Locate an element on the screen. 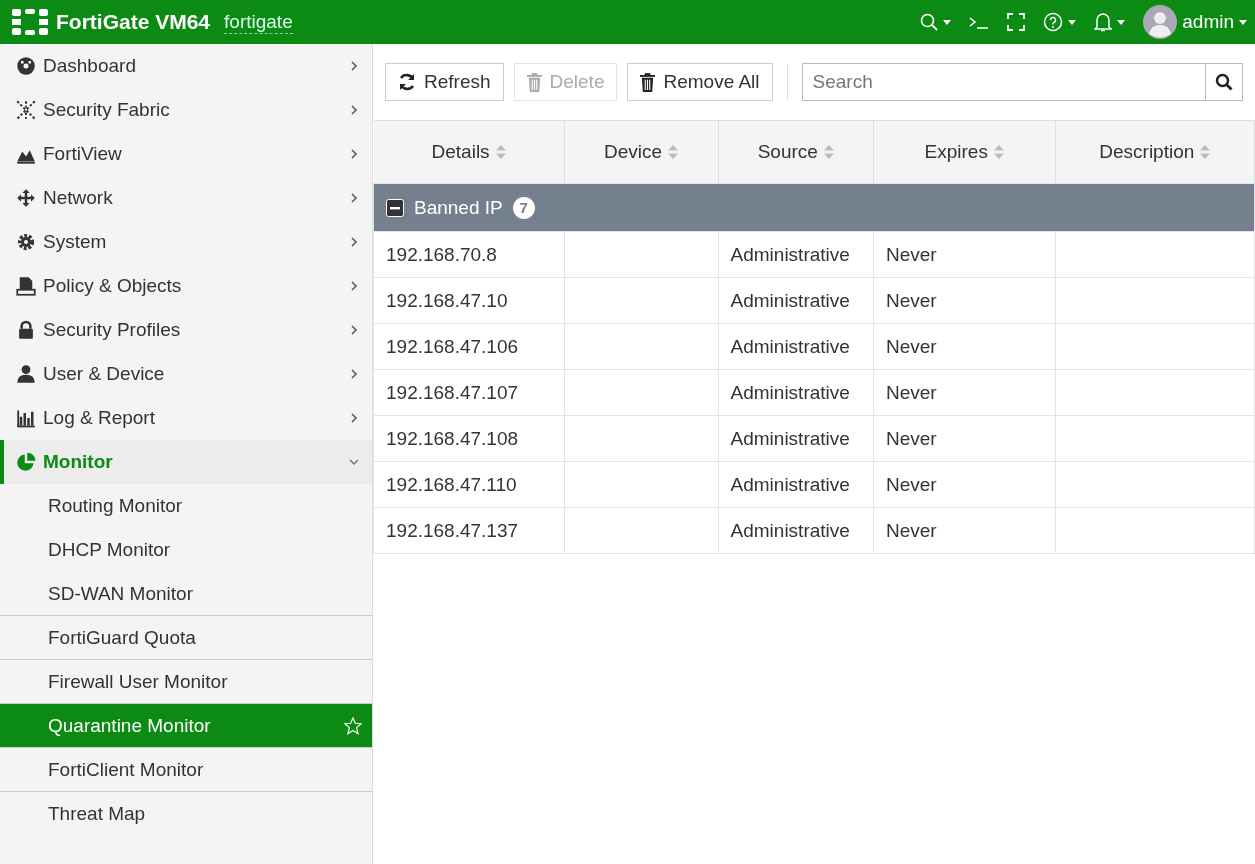  nav-item: Policy & Objects is located at coordinates (186, 286).